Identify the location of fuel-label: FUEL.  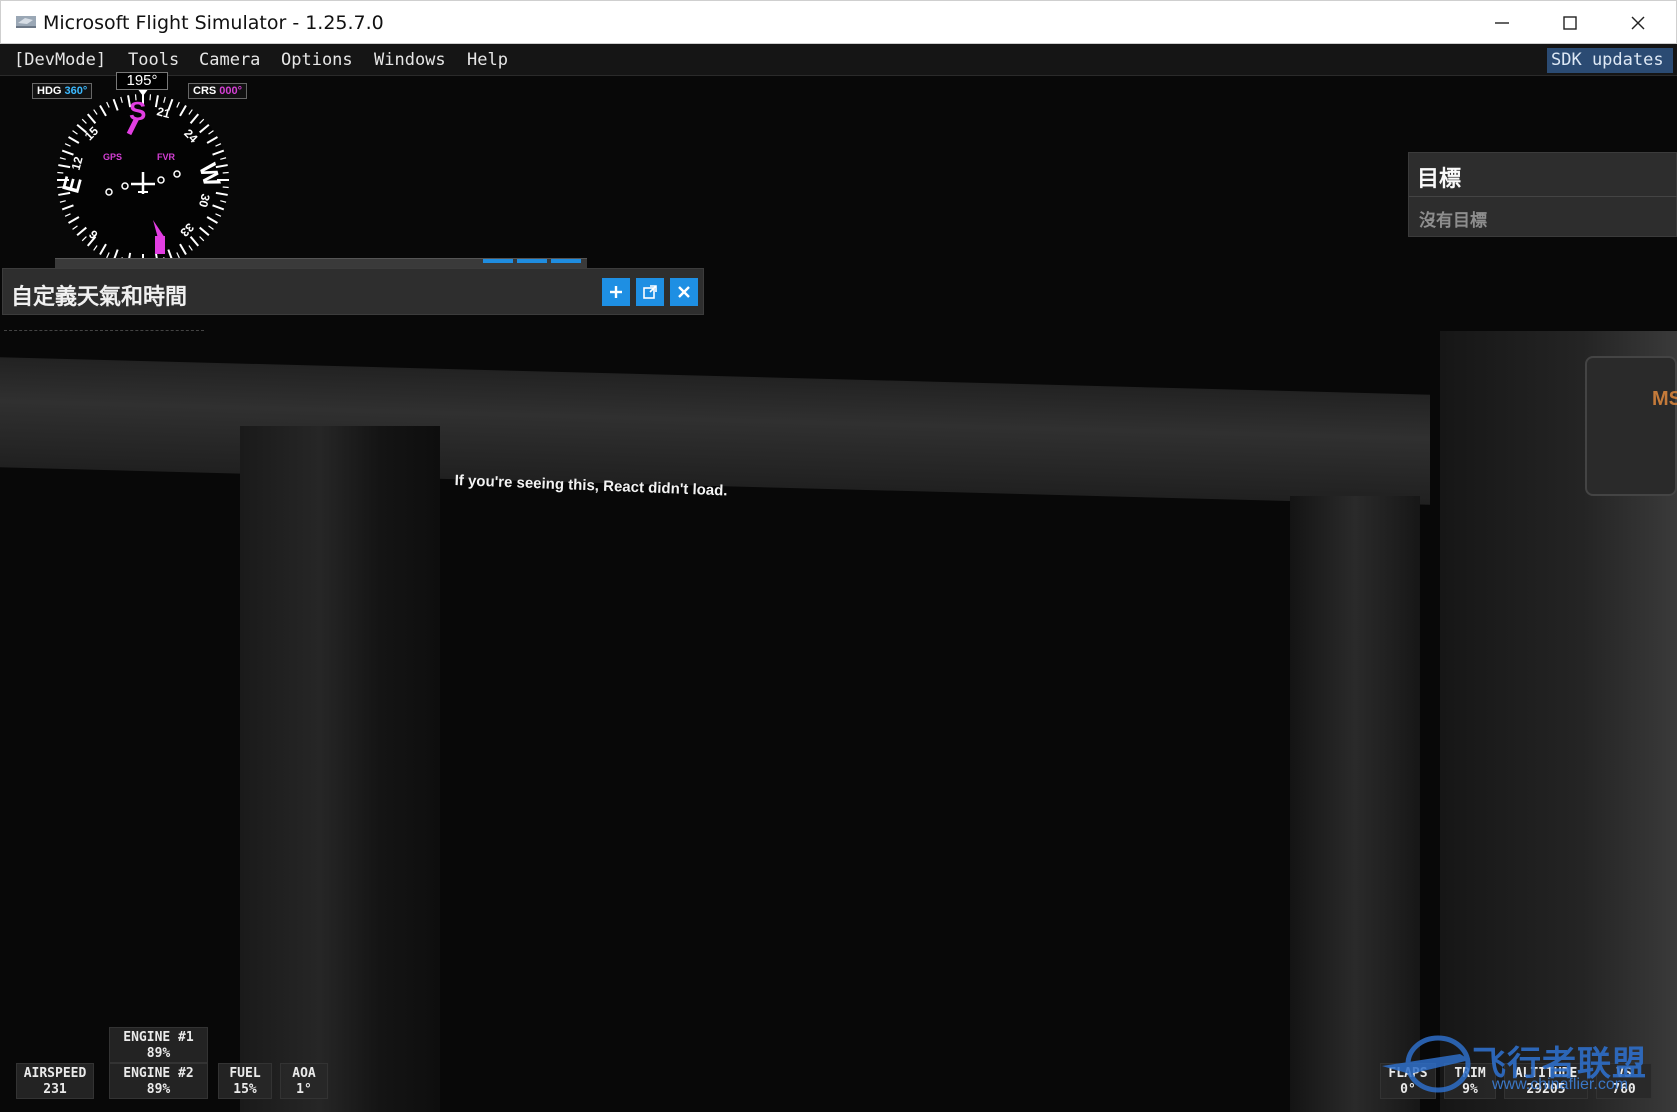
(245, 1073).